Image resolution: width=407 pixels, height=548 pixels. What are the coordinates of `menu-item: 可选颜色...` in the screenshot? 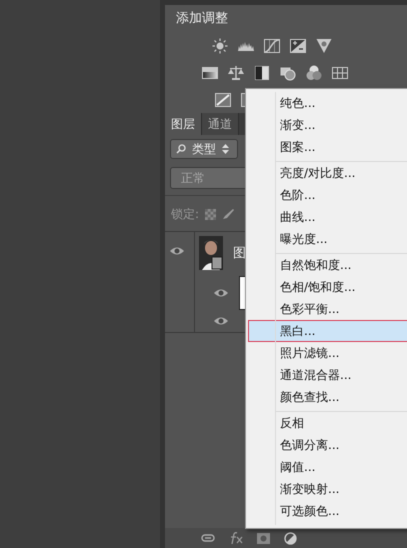 It's located at (327, 511).